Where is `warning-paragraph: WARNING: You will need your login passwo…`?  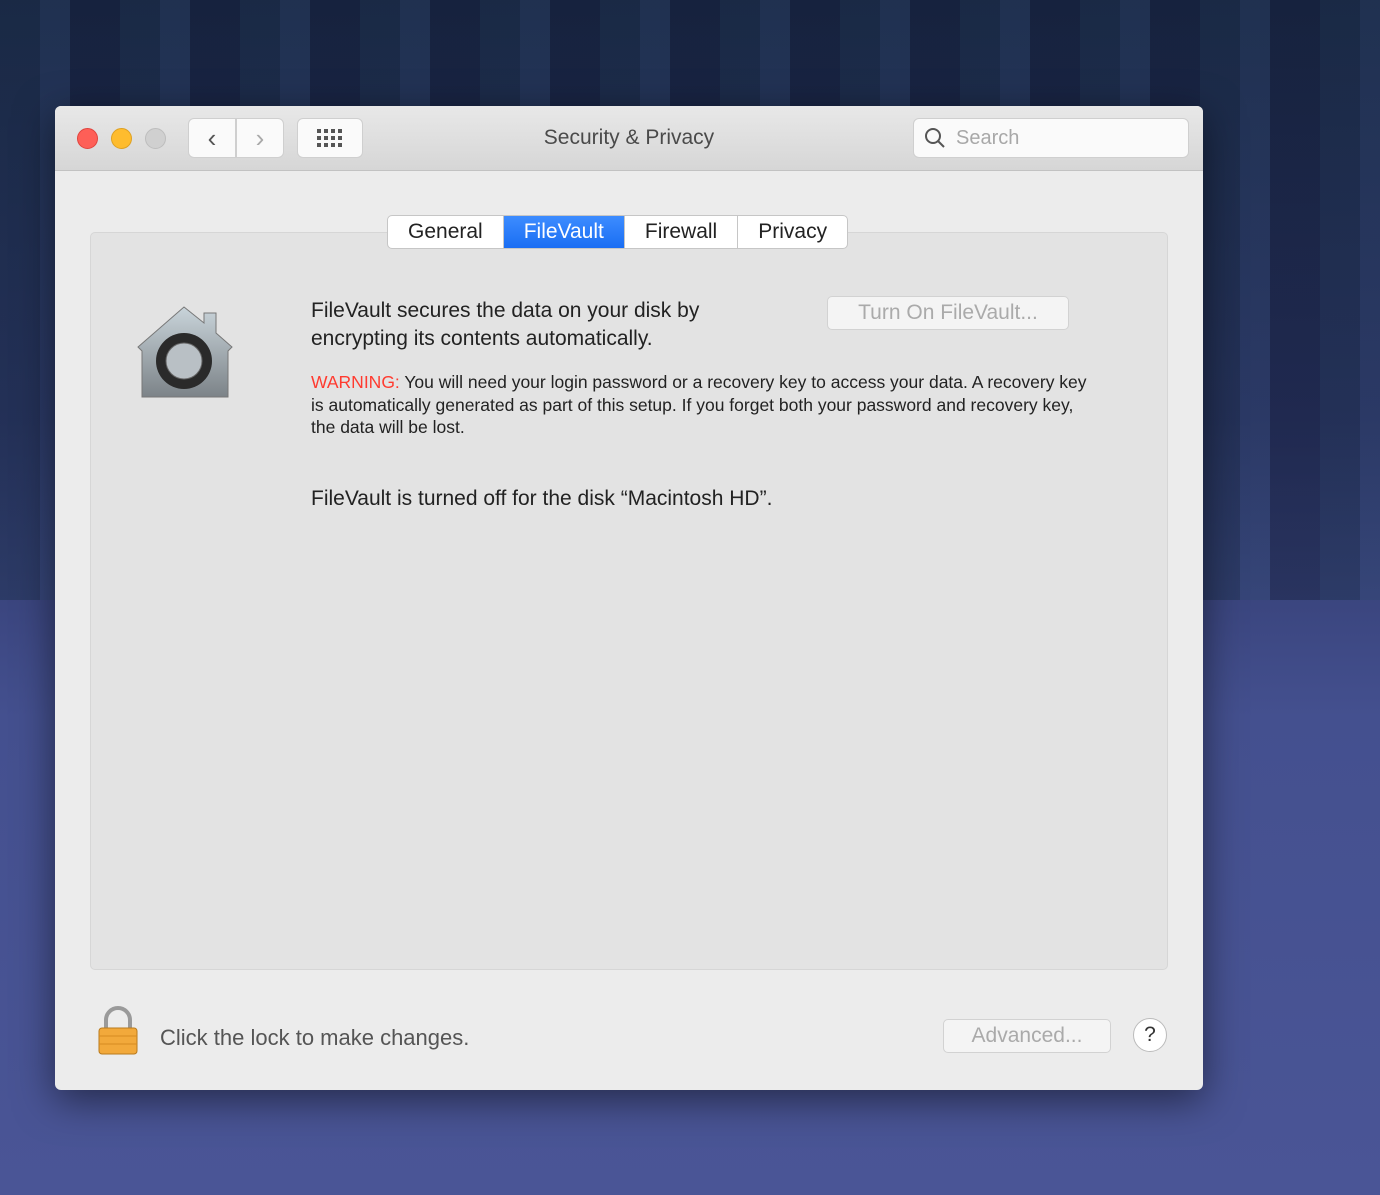 warning-paragraph: WARNING: You will need your login passwo… is located at coordinates (706, 405).